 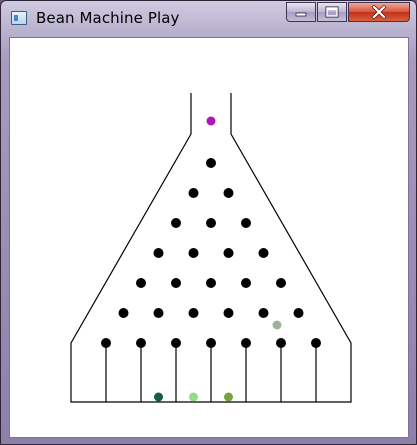 What do you see at coordinates (108, 18) in the screenshot?
I see `window-title: Bean Machine Play` at bounding box center [108, 18].